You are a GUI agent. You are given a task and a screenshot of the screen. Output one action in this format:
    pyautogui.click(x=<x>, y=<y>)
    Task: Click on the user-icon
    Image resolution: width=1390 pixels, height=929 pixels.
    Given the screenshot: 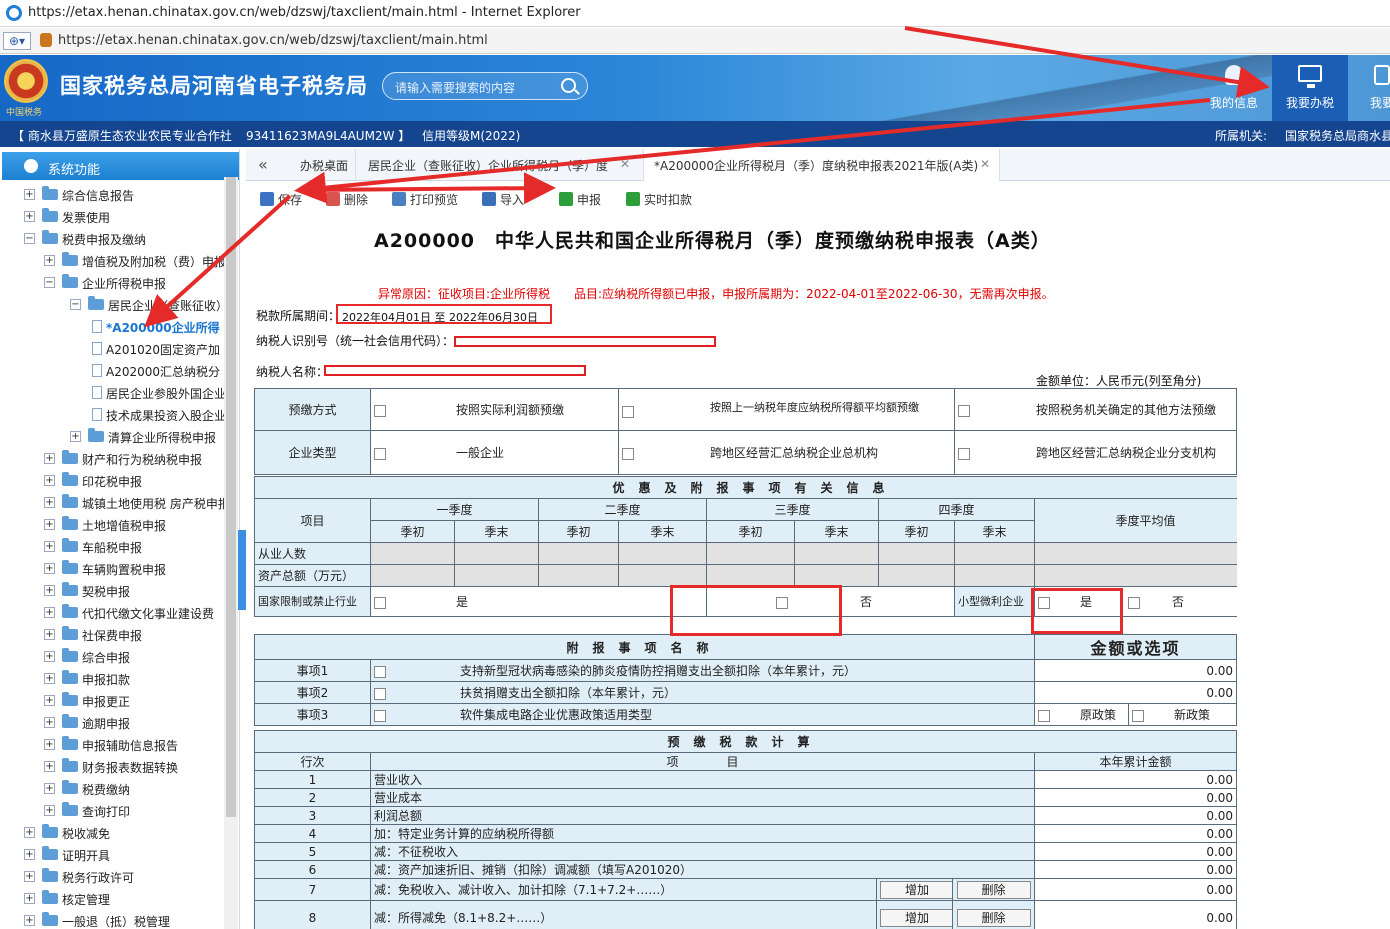 What is the action you would take?
    pyautogui.click(x=1234, y=75)
    